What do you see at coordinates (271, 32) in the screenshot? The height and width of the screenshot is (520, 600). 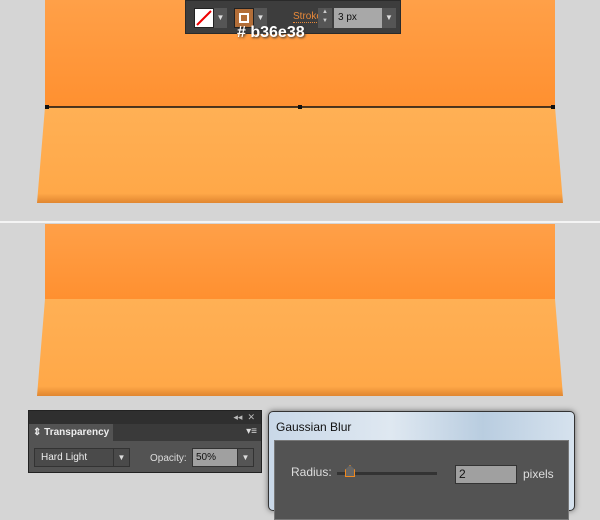 I see `color-annotation: # b36e38` at bounding box center [271, 32].